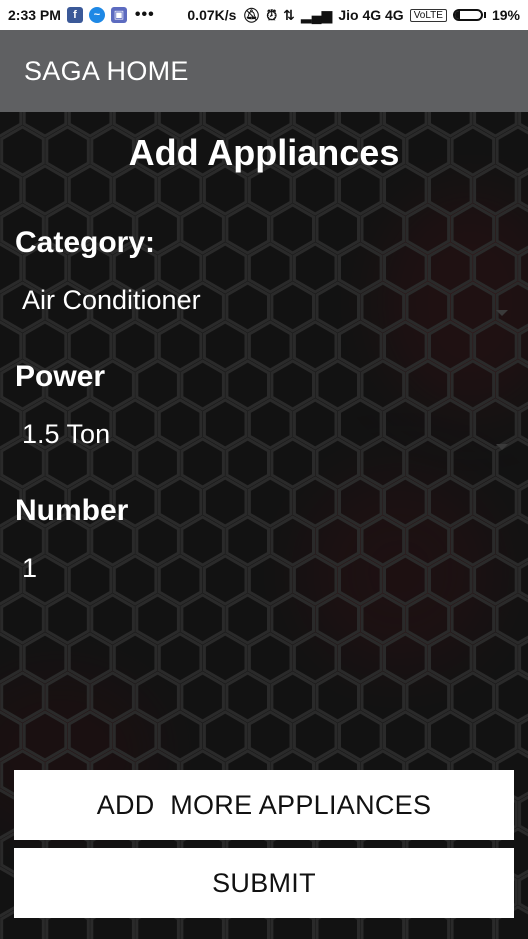  I want to click on battery-icon, so click(469, 15).